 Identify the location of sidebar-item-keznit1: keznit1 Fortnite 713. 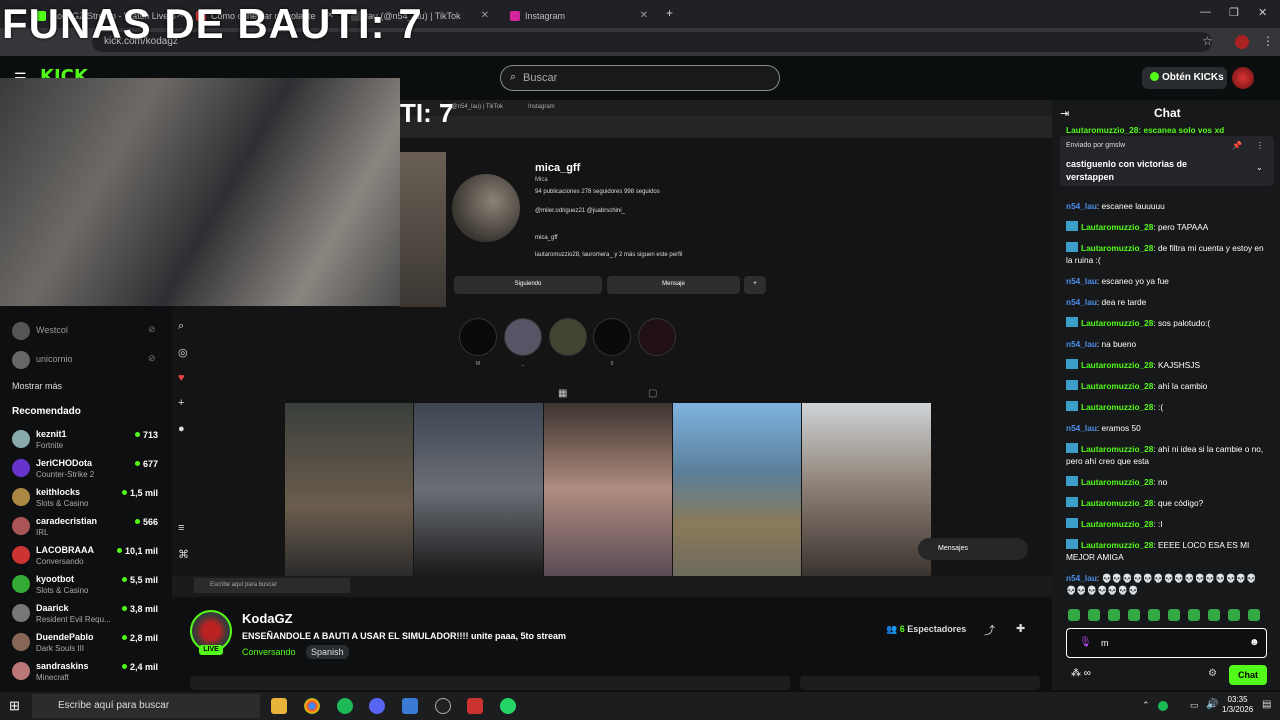
(87, 442).